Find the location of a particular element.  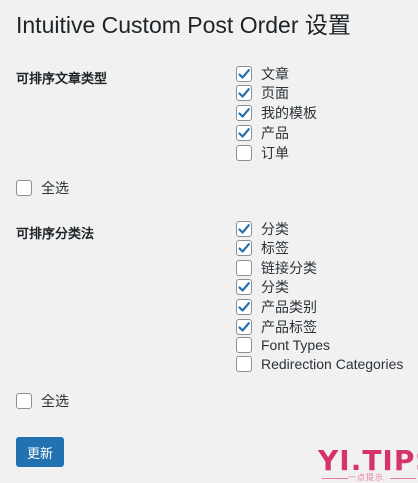

checkbox-label: 产品类别 is located at coordinates (289, 307).